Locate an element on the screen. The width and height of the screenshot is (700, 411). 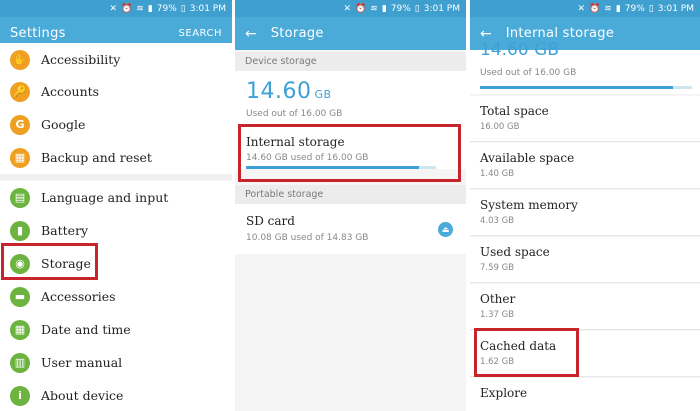
breakdown-row-title: Total space is located at coordinates (514, 111).